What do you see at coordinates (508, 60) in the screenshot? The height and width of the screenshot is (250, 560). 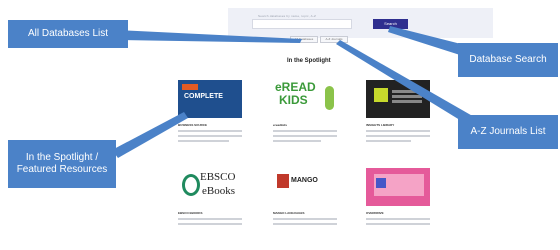 I see `callout-database-search: Database Search` at bounding box center [508, 60].